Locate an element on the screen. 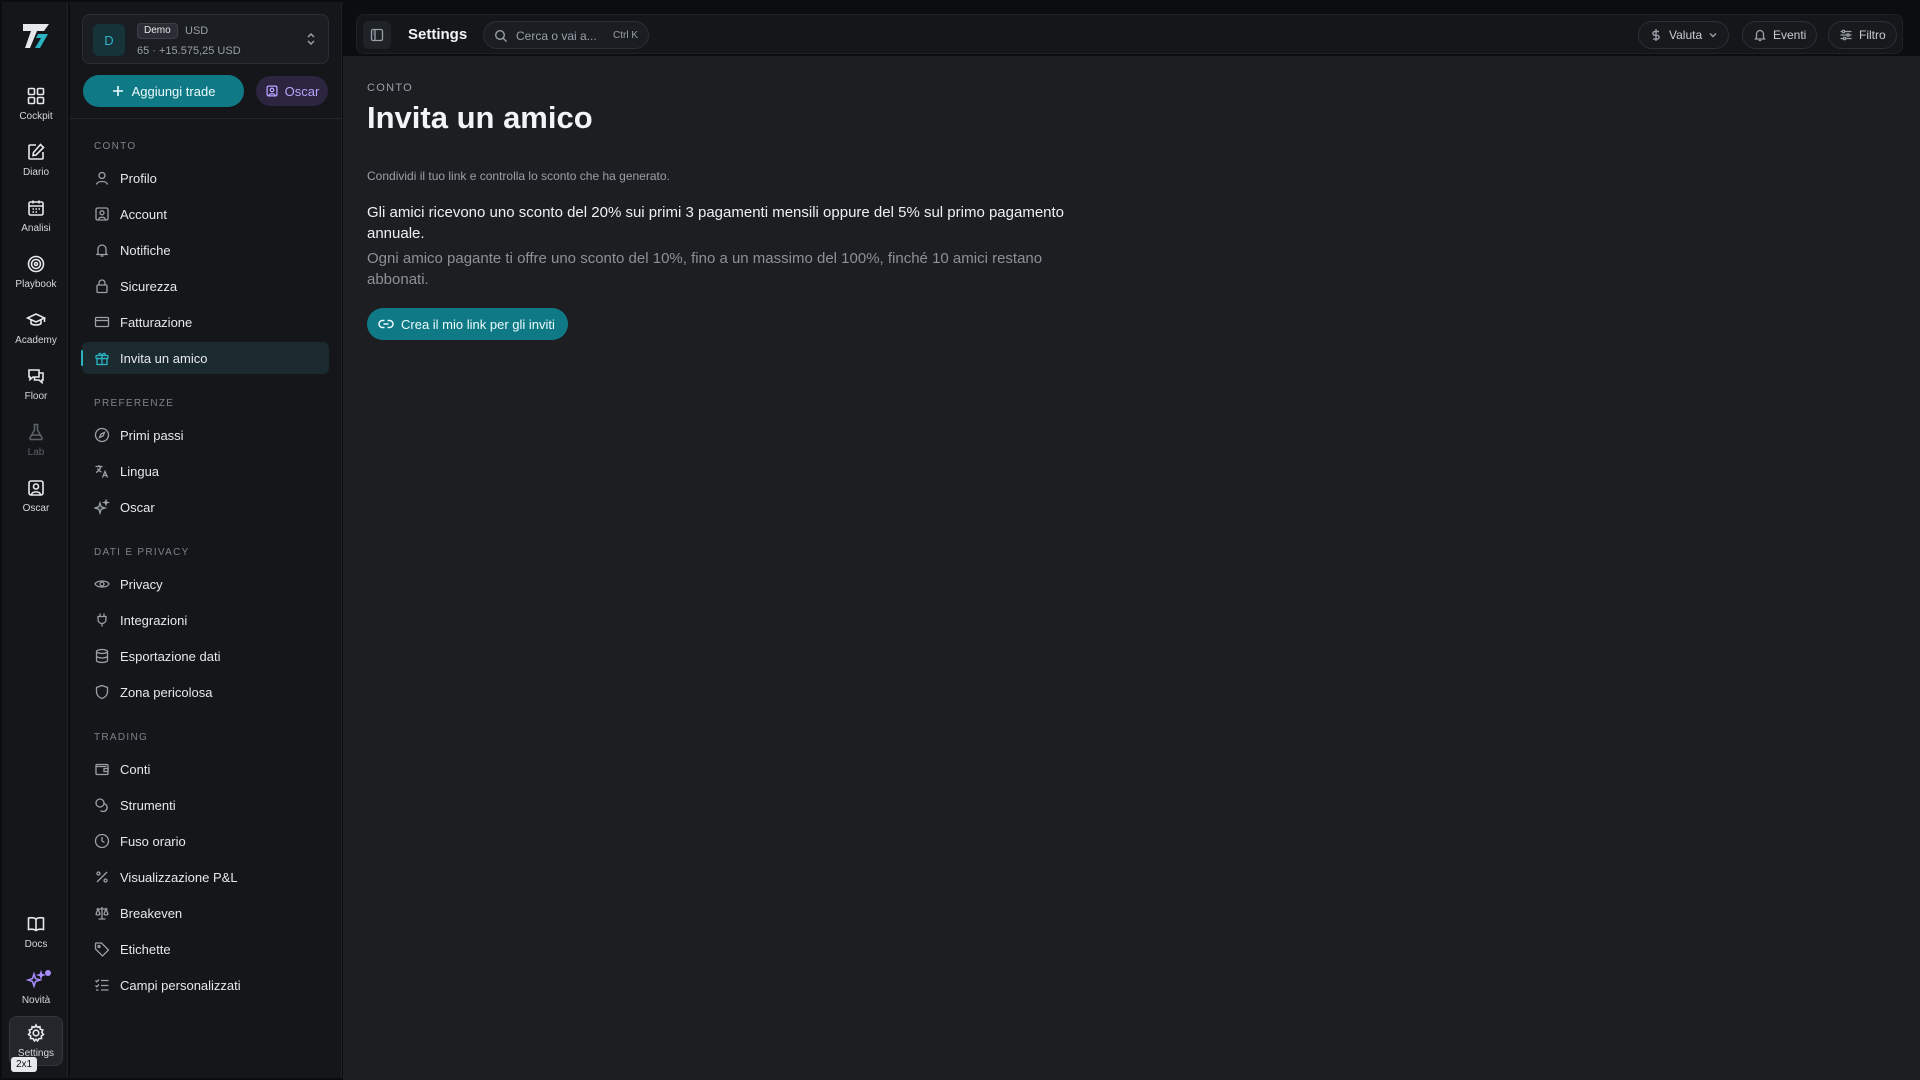 The width and height of the screenshot is (1920, 1080). filtro-button: Filtro is located at coordinates (1862, 35).